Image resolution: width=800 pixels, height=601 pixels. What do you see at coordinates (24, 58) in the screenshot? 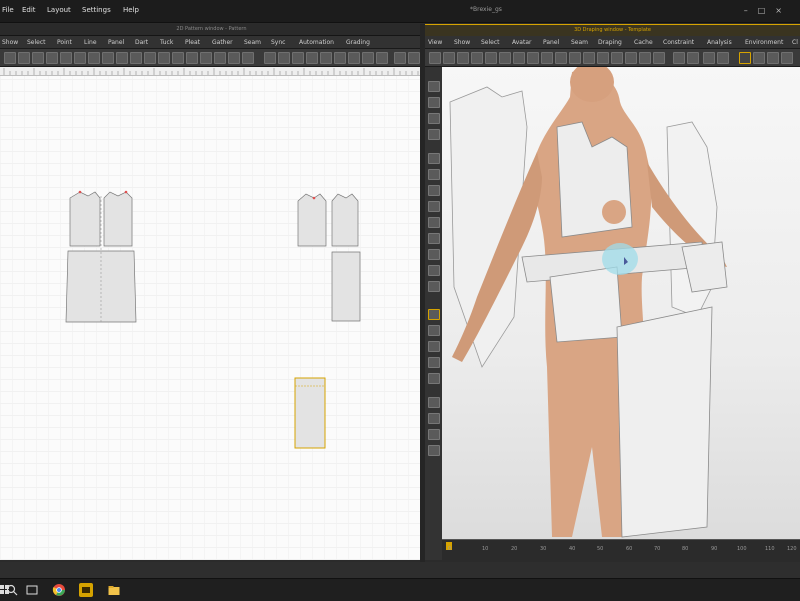
I see `line-tool-icon` at bounding box center [24, 58].